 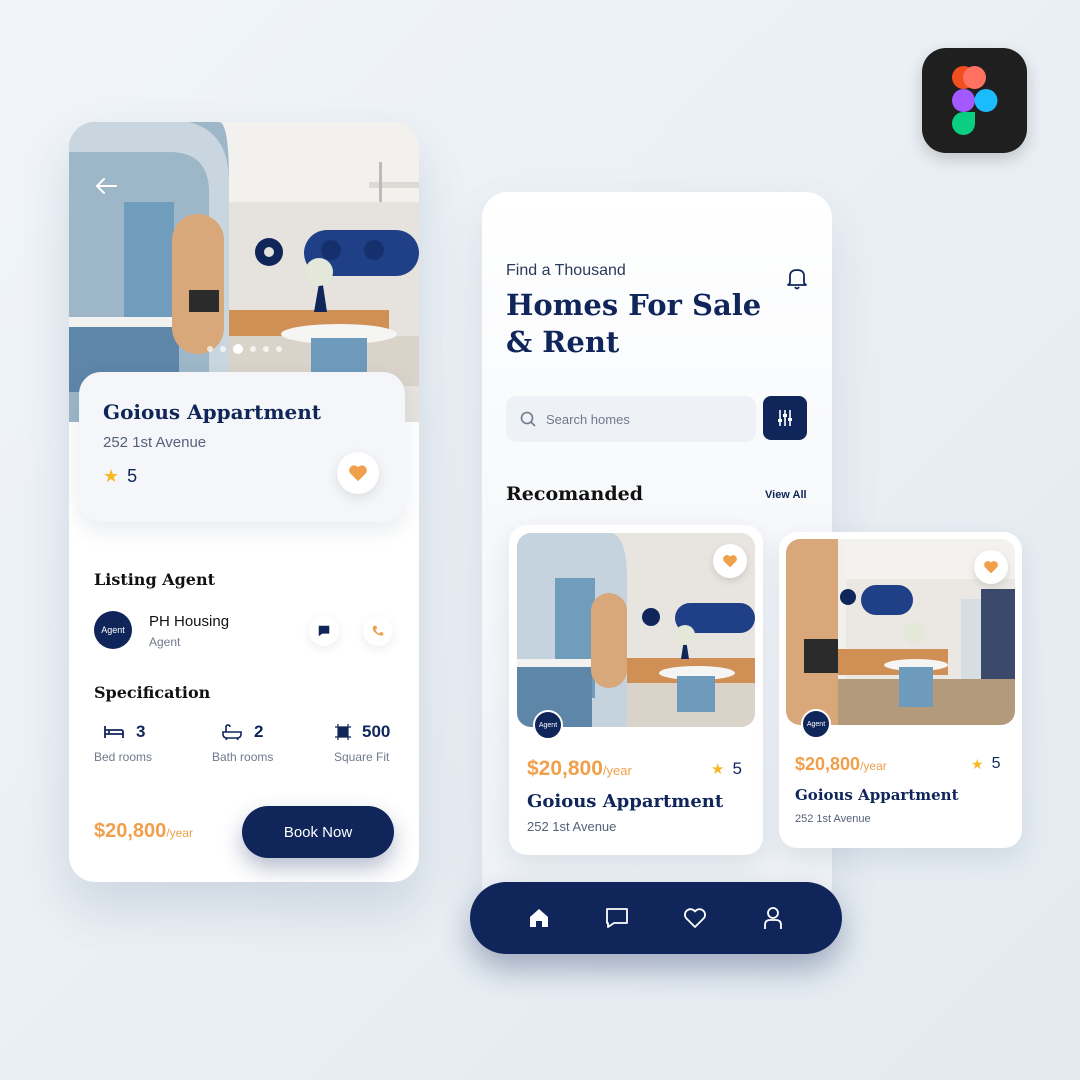 I want to click on price: $20,800/year, so click(x=143, y=831).